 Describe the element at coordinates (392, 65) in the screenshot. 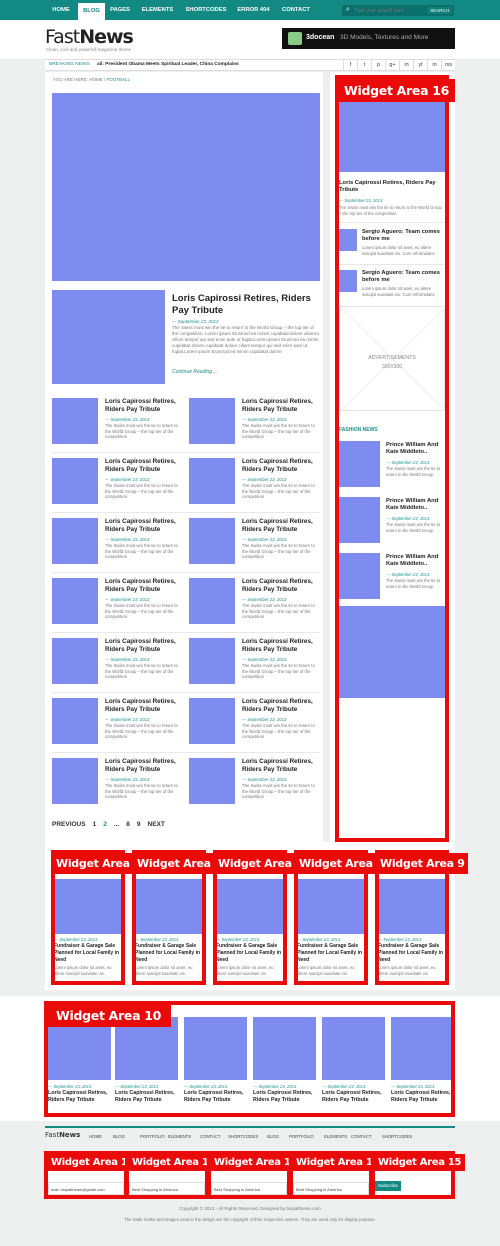

I see `google-plus-icon: g+` at that location.